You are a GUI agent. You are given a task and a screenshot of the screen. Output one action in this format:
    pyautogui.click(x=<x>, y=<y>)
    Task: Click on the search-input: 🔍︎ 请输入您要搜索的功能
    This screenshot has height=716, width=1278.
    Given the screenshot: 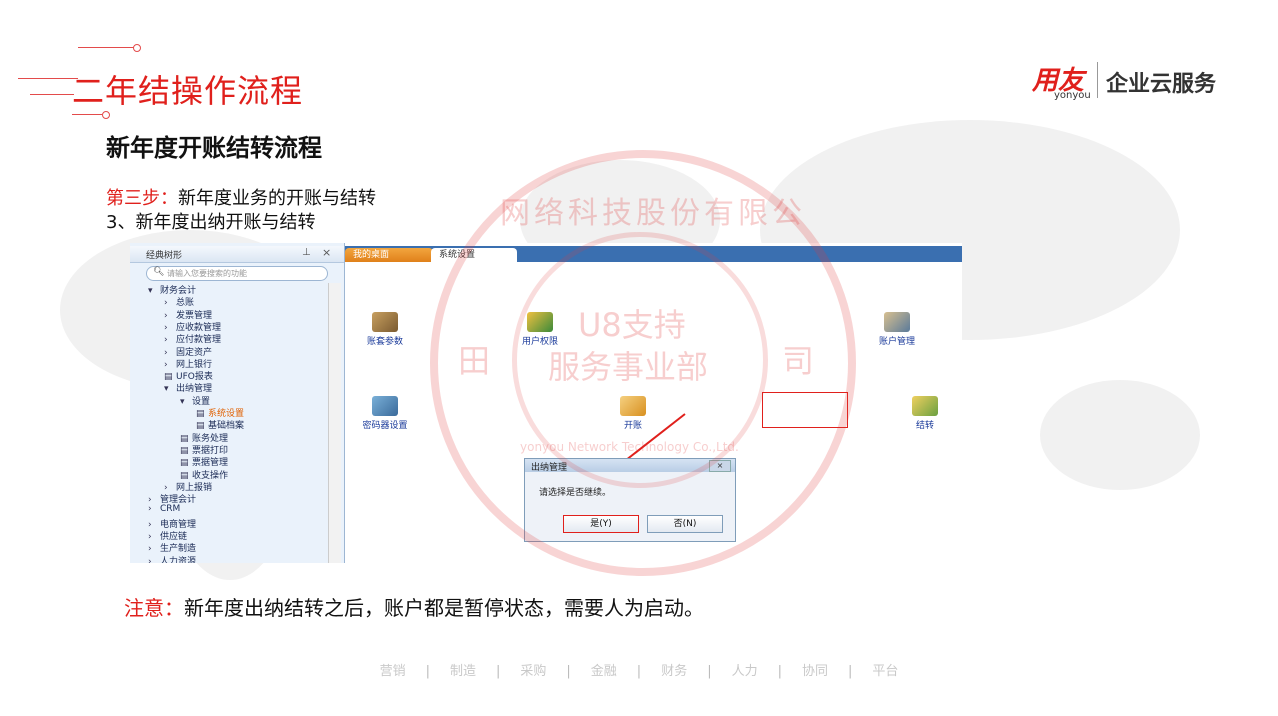 What is the action you would take?
    pyautogui.click(x=237, y=273)
    